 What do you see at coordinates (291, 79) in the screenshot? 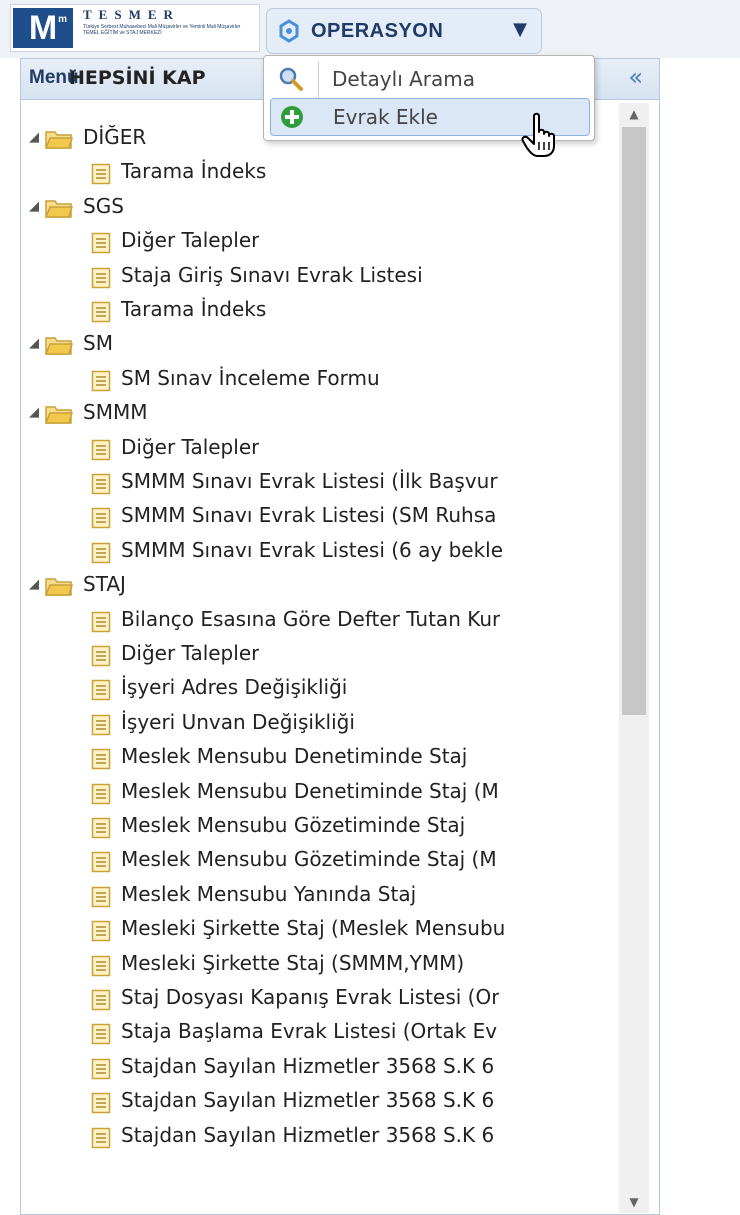
I see `search-icon` at bounding box center [291, 79].